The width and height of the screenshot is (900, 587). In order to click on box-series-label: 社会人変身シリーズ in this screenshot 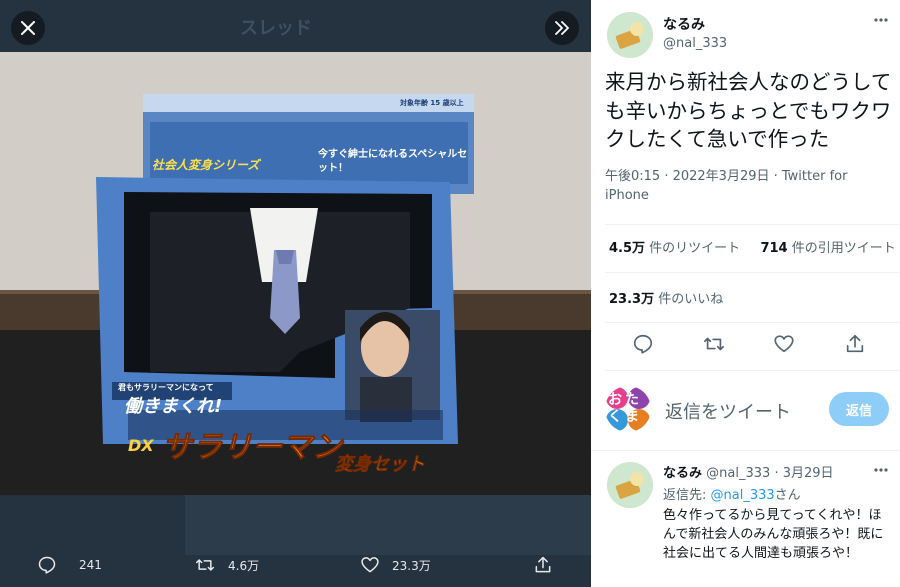, I will do `click(206, 165)`.